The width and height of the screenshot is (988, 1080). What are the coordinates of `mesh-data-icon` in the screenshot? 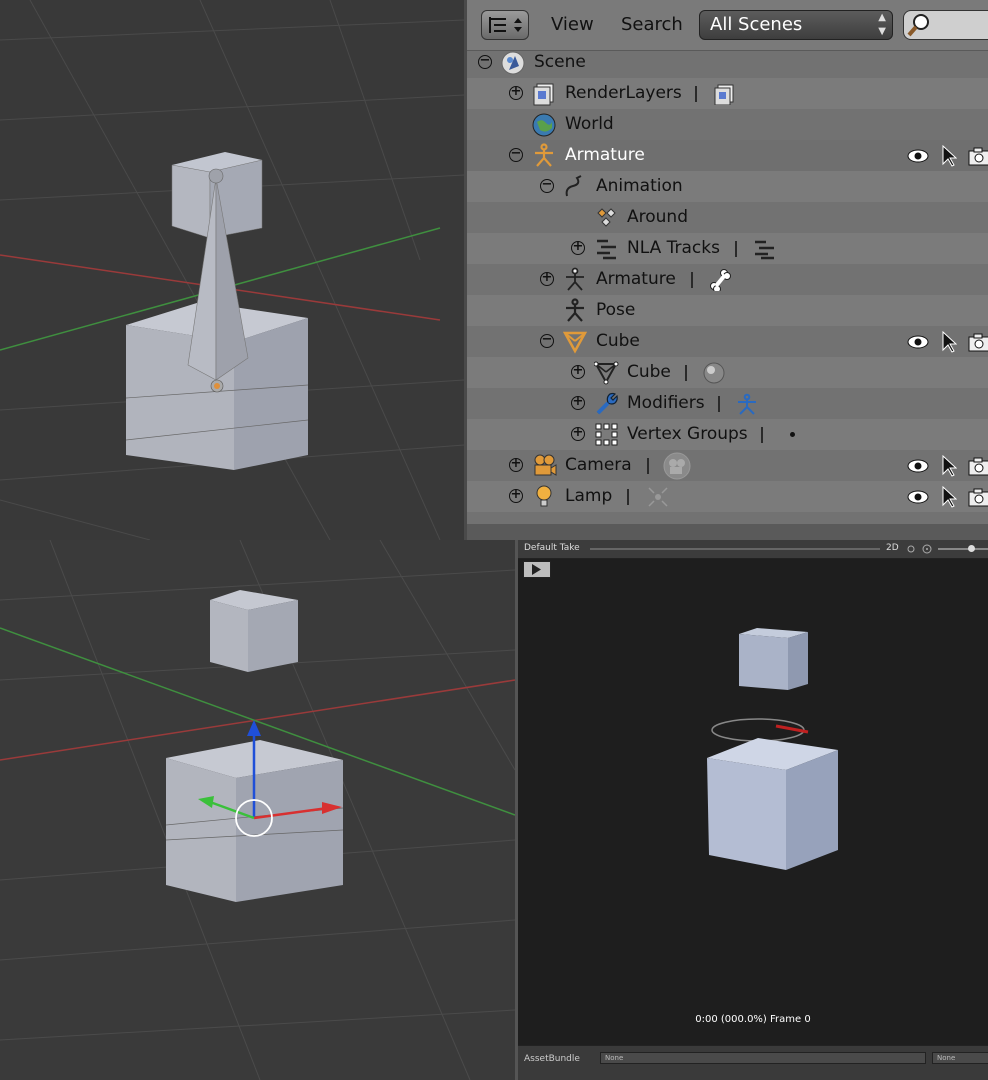 It's located at (606, 373).